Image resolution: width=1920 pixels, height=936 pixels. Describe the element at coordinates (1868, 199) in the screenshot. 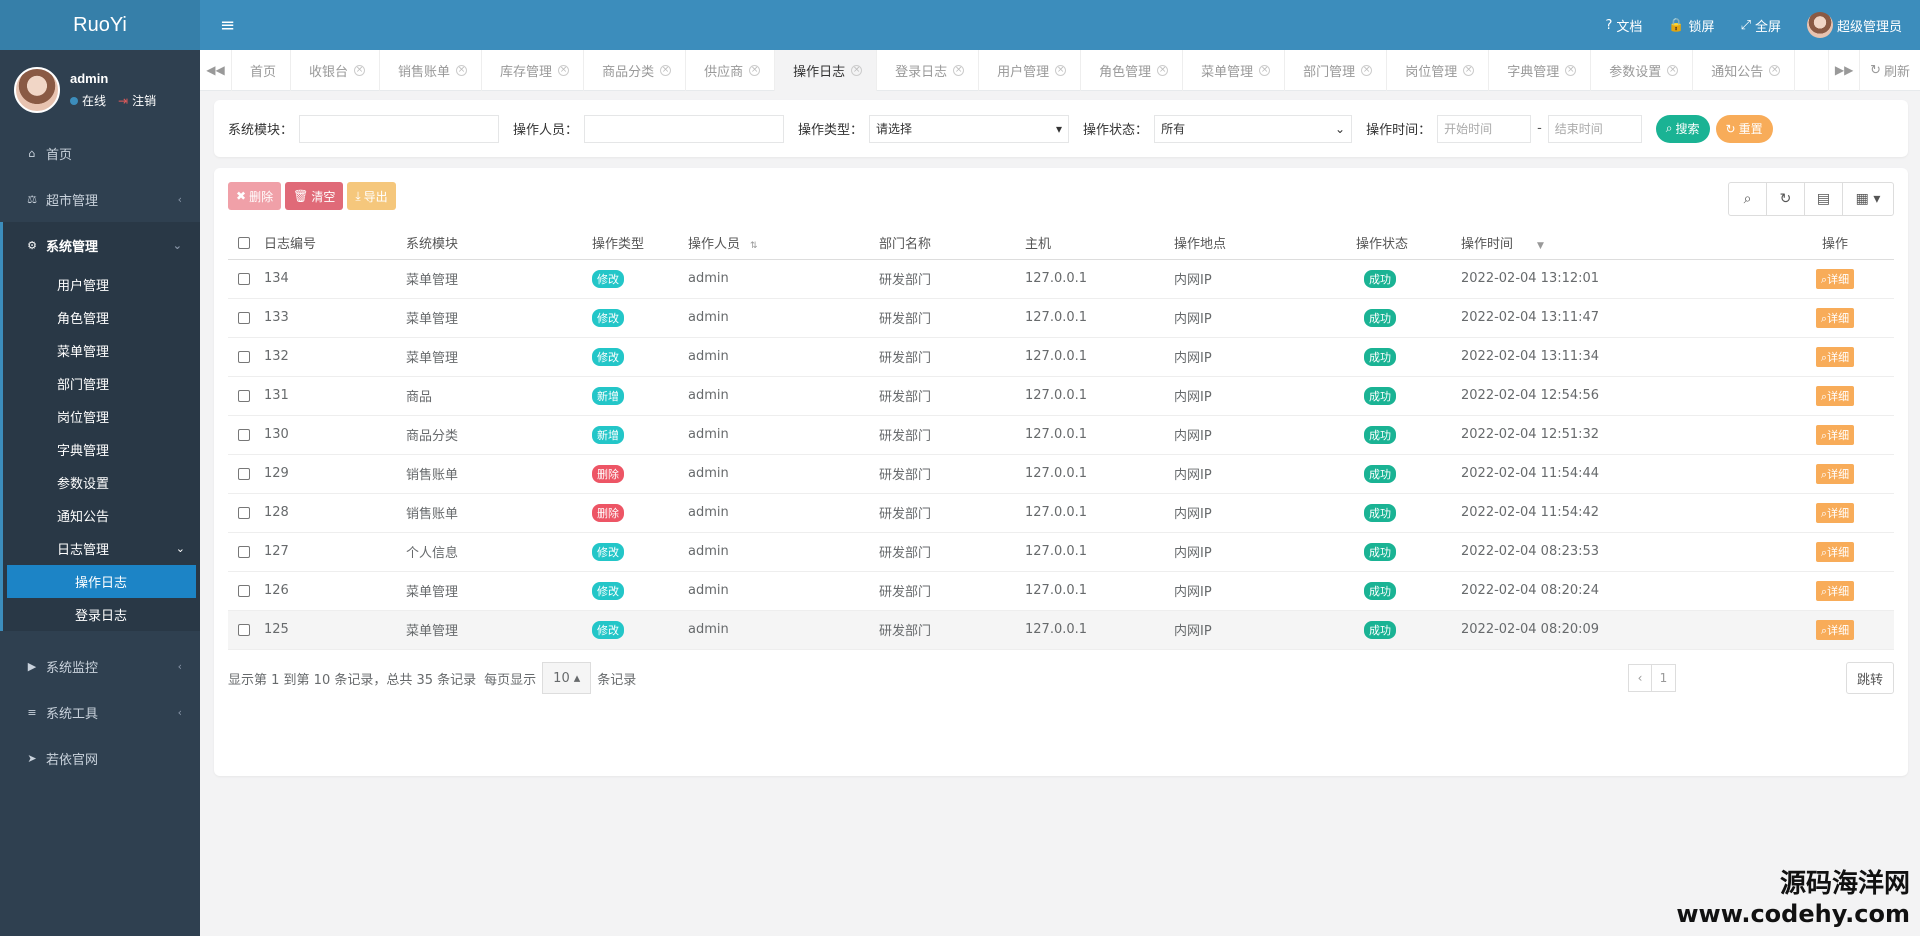

I see `columns-icon: ▦ ▾` at that location.